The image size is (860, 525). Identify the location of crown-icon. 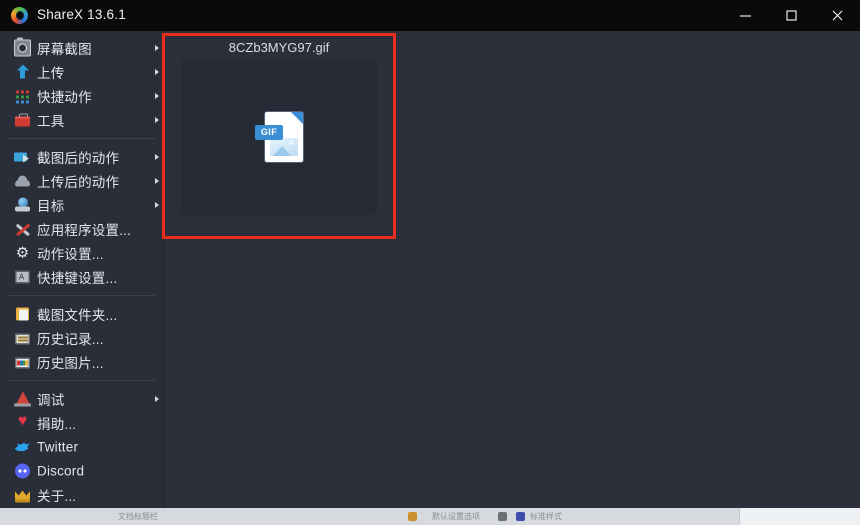
(22, 495).